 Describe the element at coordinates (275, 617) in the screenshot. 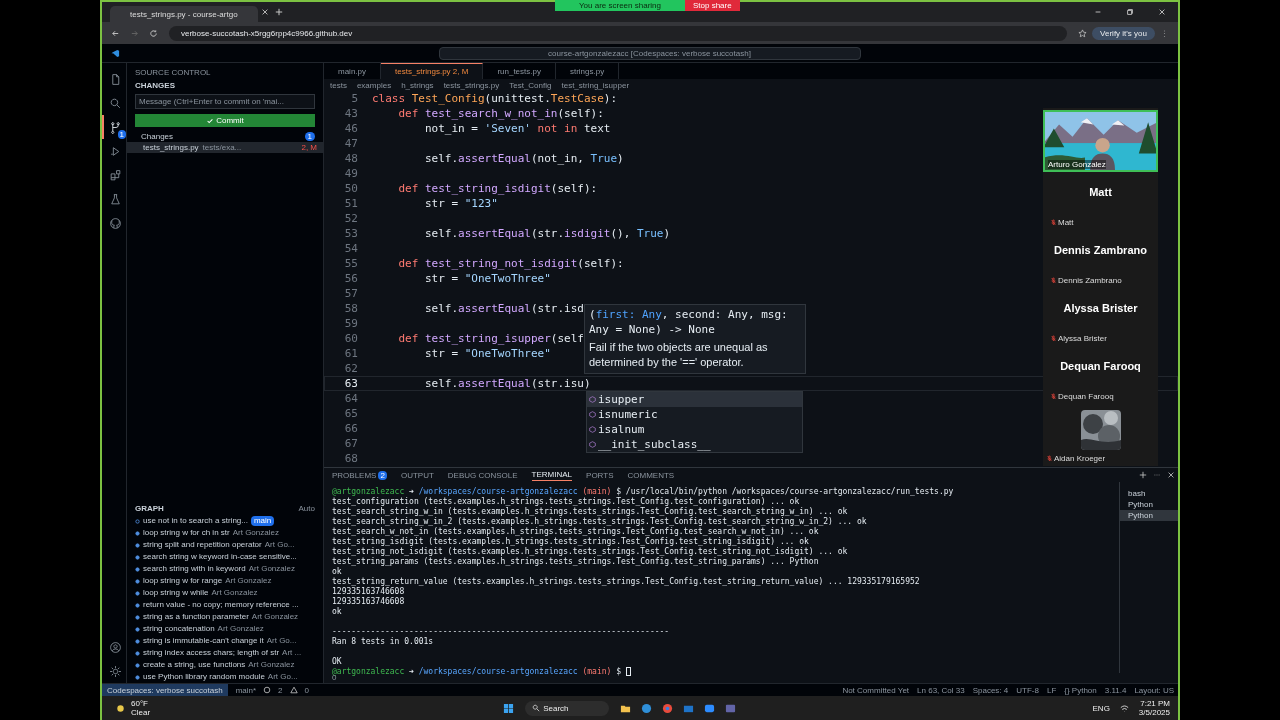

I see `commit-author: Art Gonzalez` at that location.